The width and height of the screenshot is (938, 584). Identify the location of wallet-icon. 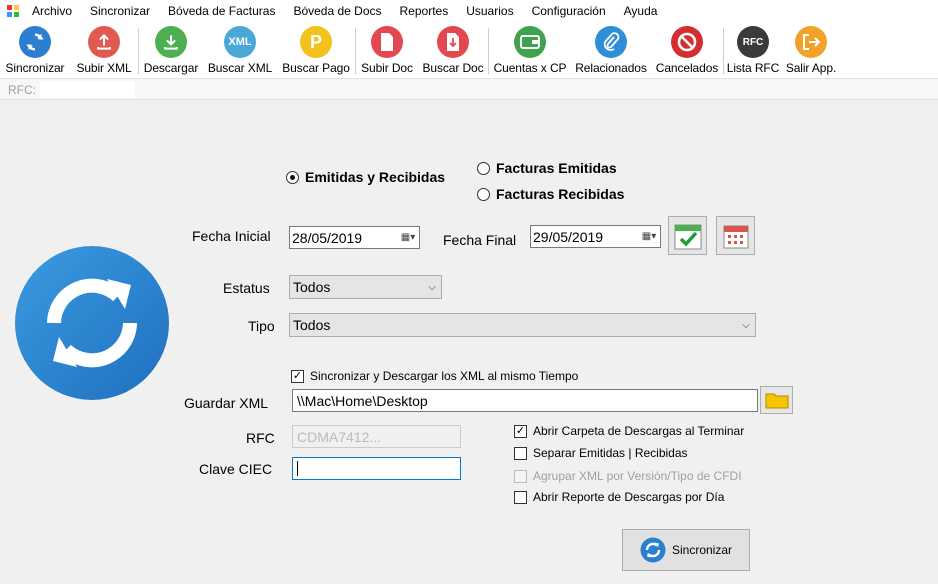
(530, 42).